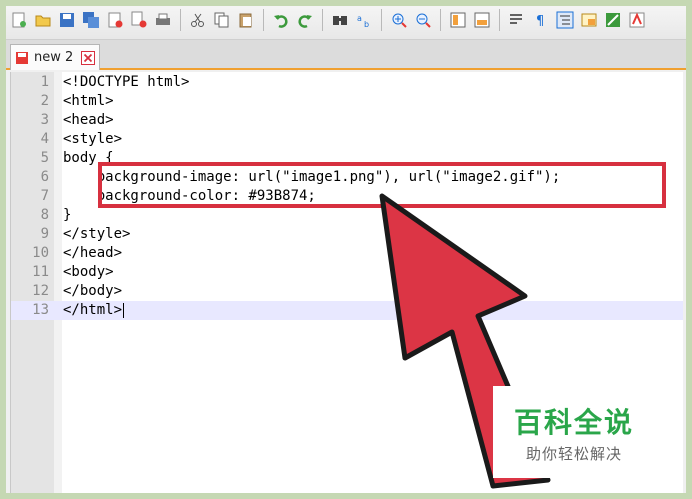  I want to click on code-line: 2 <html>, so click(347, 101).